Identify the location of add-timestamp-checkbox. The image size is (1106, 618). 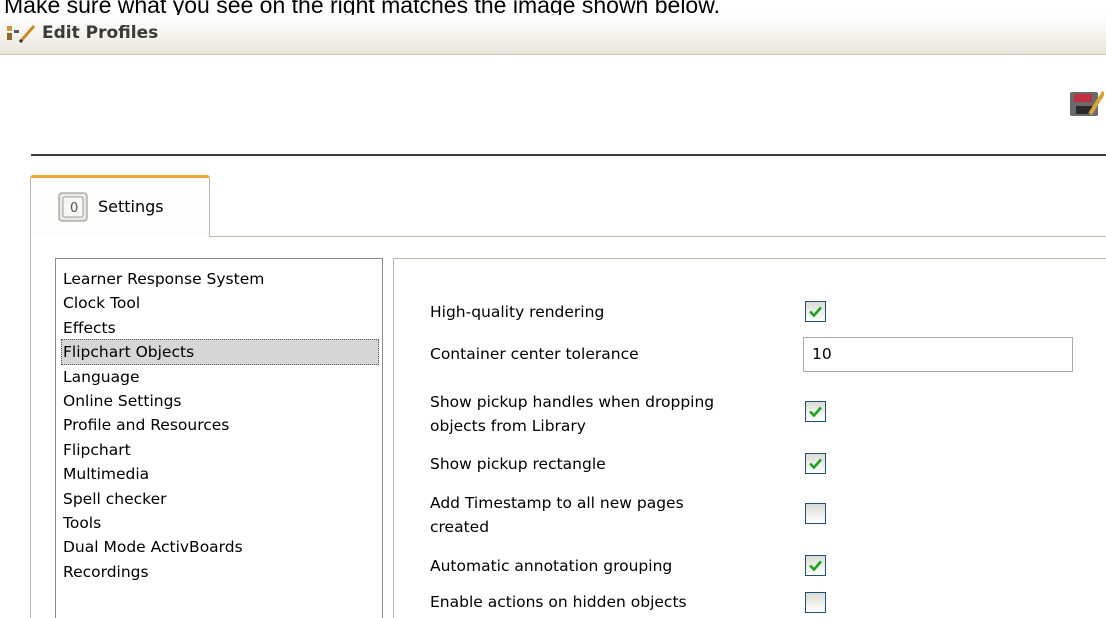
(815, 513).